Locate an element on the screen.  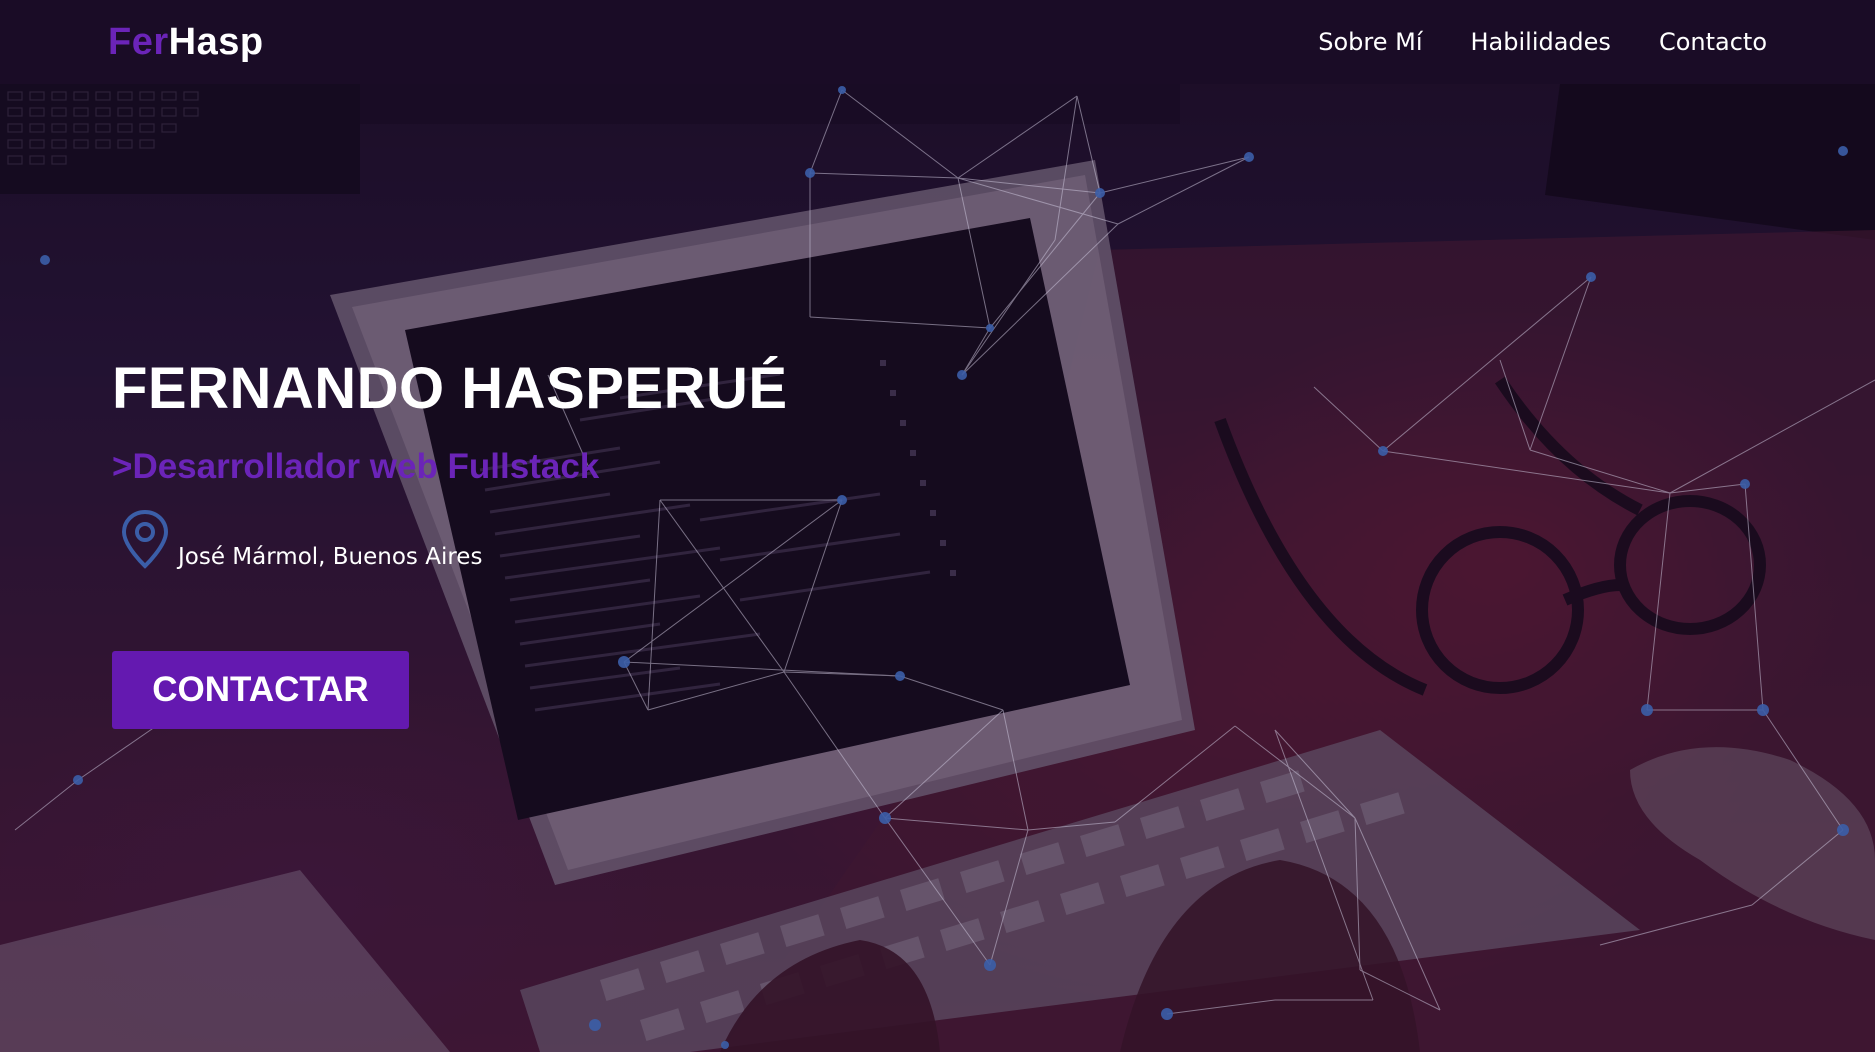
navbar: FerHasp Sobre Mí Habilidades Contacto is located at coordinates (937, 42).